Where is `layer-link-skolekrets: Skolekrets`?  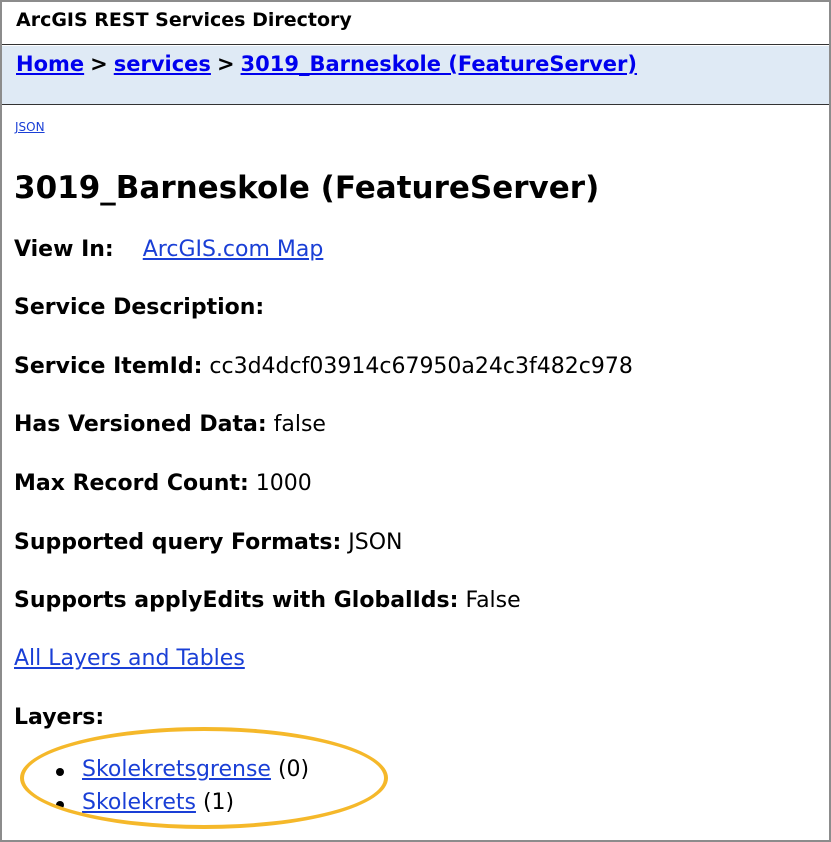 layer-link-skolekrets: Skolekrets is located at coordinates (139, 802).